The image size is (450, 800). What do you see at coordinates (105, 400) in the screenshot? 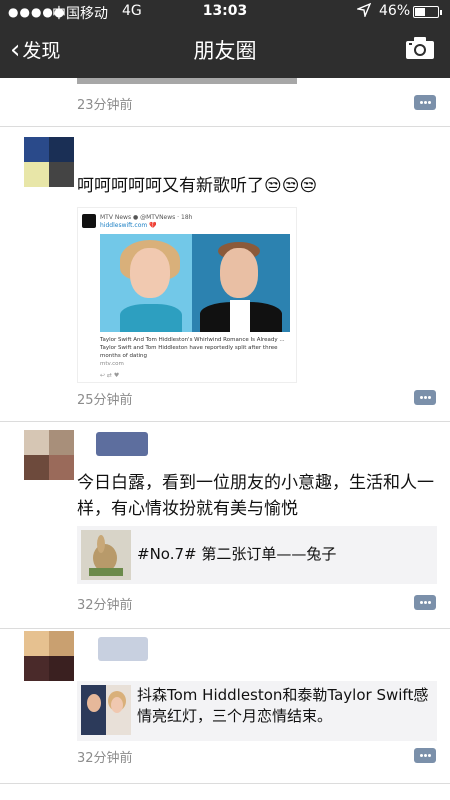
I see `post-timestamp: 25分钟前` at bounding box center [105, 400].